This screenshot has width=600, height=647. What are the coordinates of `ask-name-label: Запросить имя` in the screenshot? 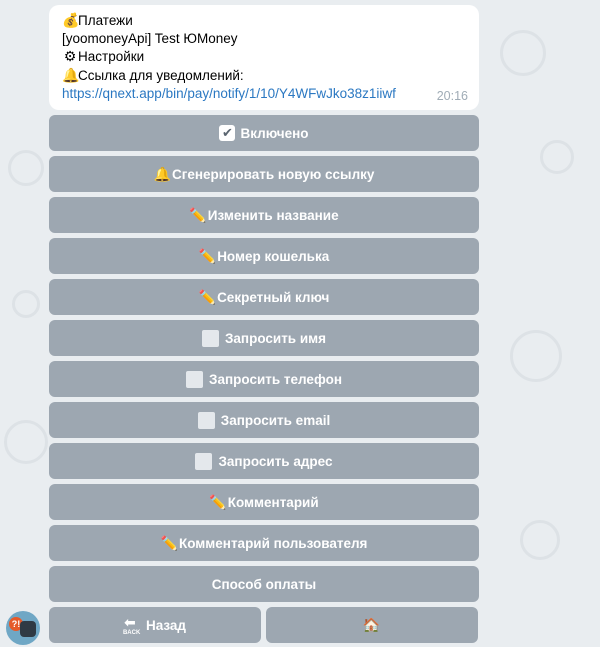 It's located at (275, 338).